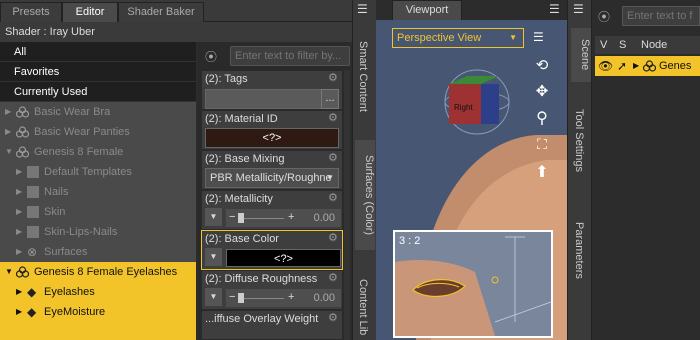  I want to click on metallicity-slider: − + 0.00, so click(283, 218).